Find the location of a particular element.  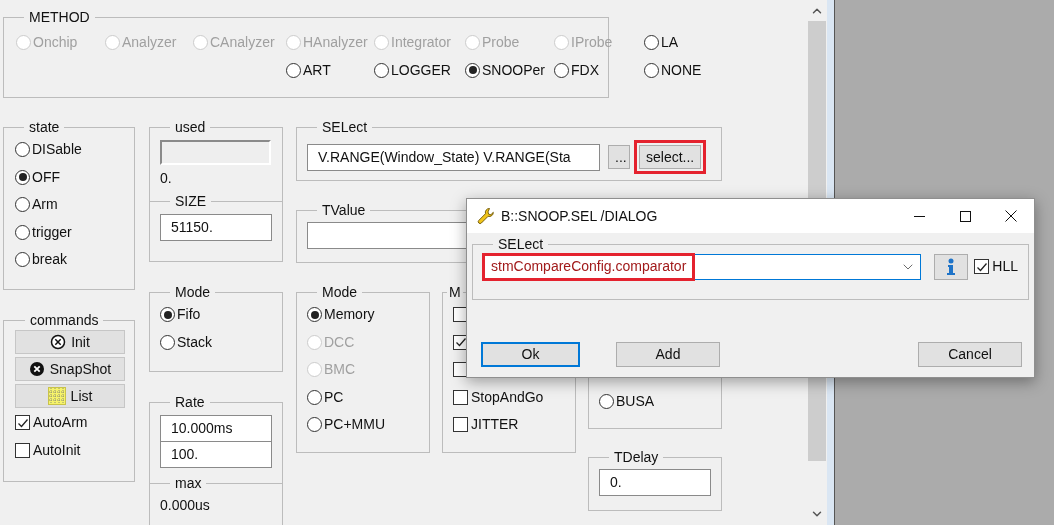

option-label: DISable is located at coordinates (57, 150).